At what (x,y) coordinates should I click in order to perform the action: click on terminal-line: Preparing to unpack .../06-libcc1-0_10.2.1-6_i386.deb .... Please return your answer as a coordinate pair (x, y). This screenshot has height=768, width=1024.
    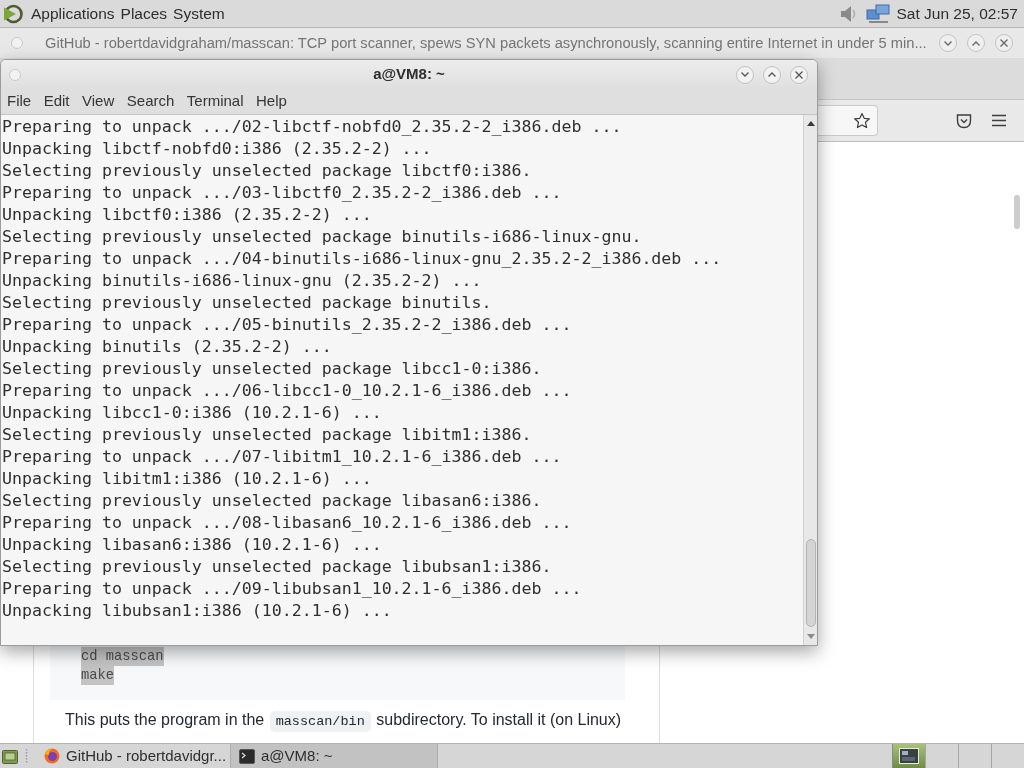
    Looking at the image, I should click on (287, 391).